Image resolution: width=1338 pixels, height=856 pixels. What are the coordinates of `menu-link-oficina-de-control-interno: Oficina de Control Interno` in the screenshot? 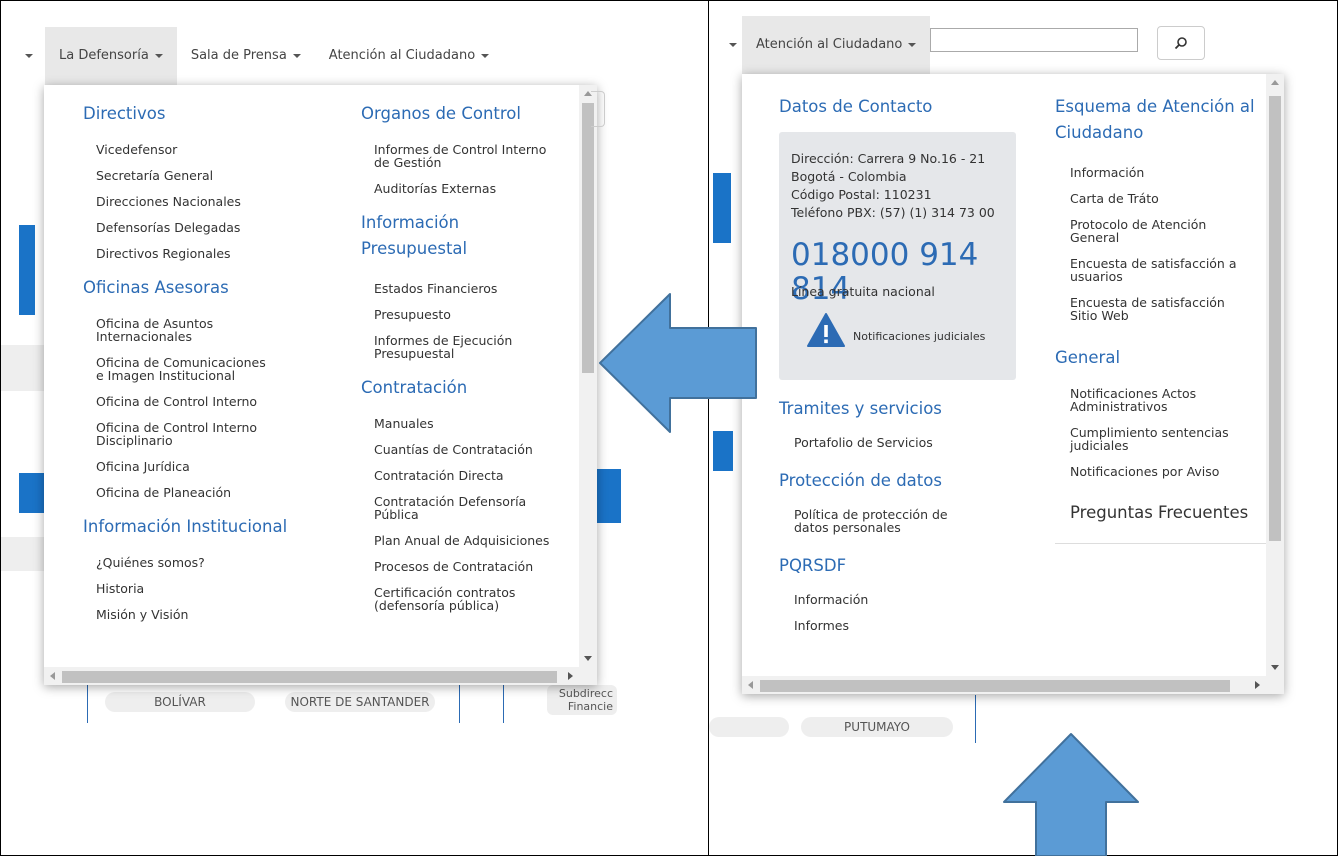 It's located at (176, 401).